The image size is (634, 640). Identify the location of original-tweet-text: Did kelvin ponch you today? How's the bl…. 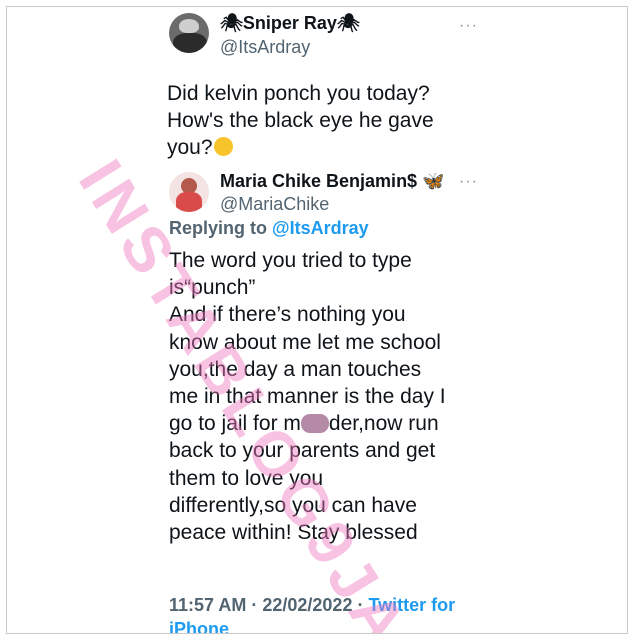
(327, 120).